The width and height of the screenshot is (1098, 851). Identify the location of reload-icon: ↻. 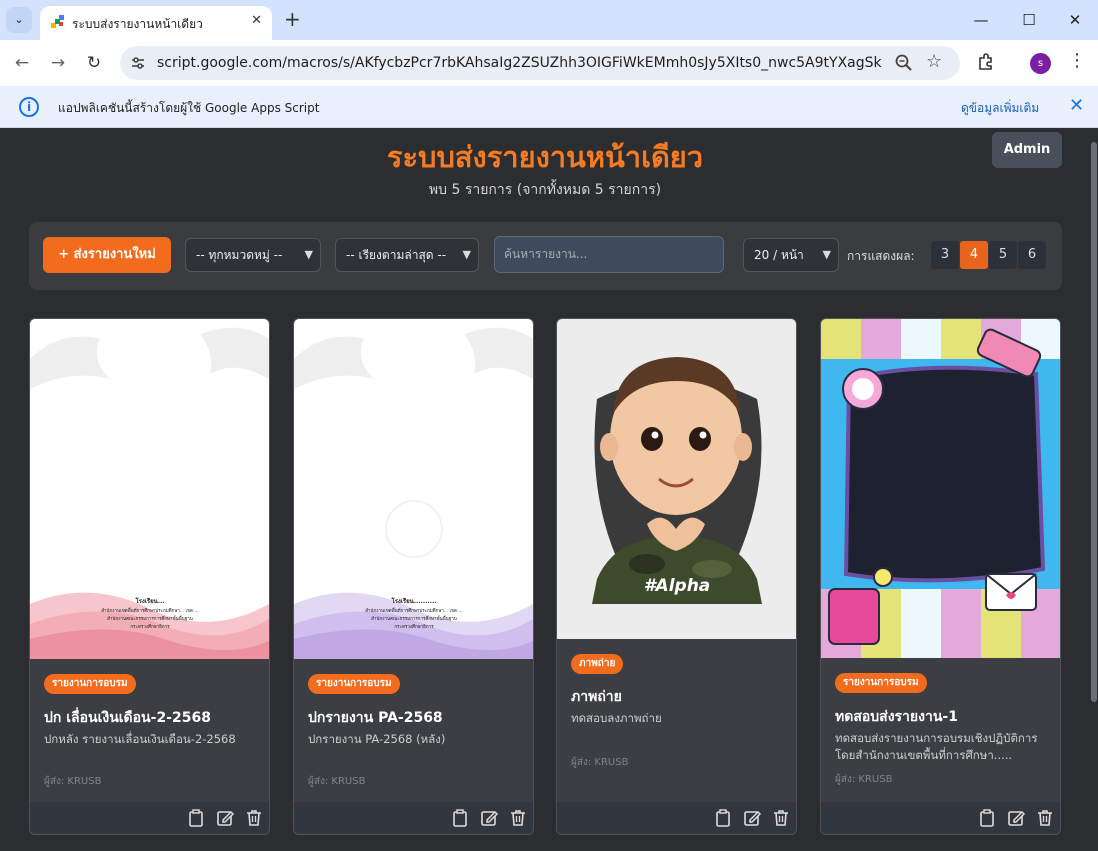
(94, 63).